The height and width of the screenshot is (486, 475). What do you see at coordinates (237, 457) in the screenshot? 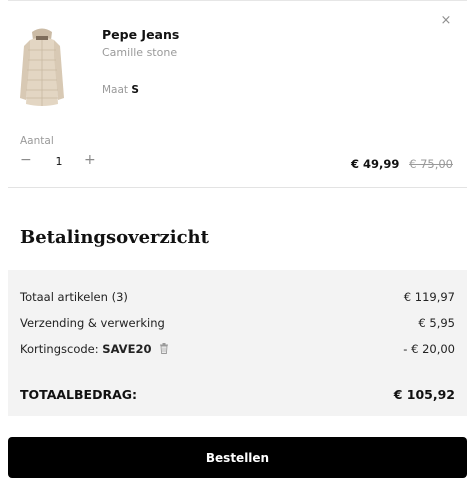
I see `order-button: Bestellen` at bounding box center [237, 457].